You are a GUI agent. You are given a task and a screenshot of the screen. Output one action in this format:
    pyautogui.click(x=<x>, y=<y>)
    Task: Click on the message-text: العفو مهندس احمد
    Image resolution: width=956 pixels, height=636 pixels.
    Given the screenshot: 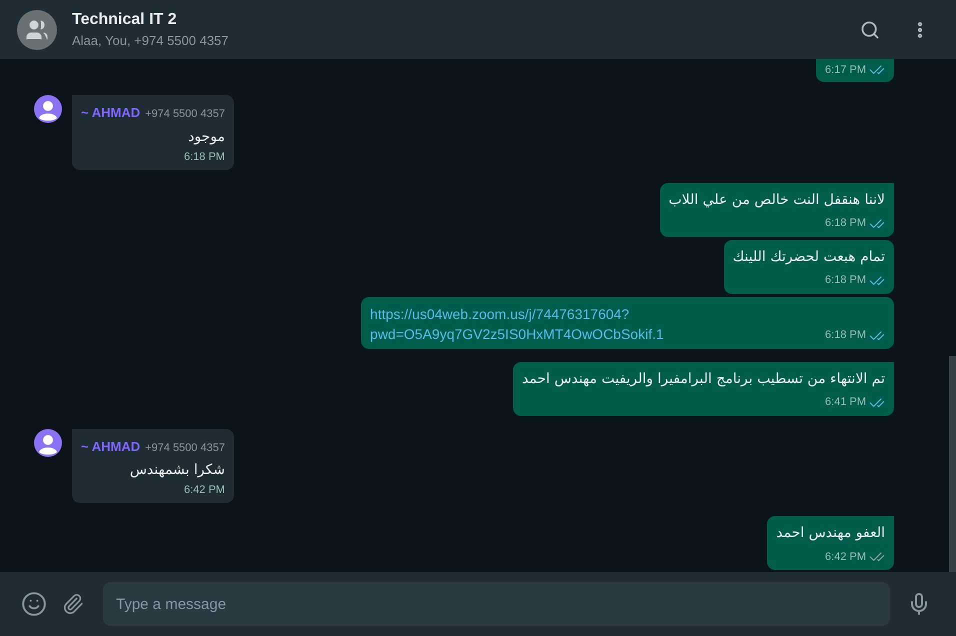 What is the action you would take?
    pyautogui.click(x=830, y=533)
    